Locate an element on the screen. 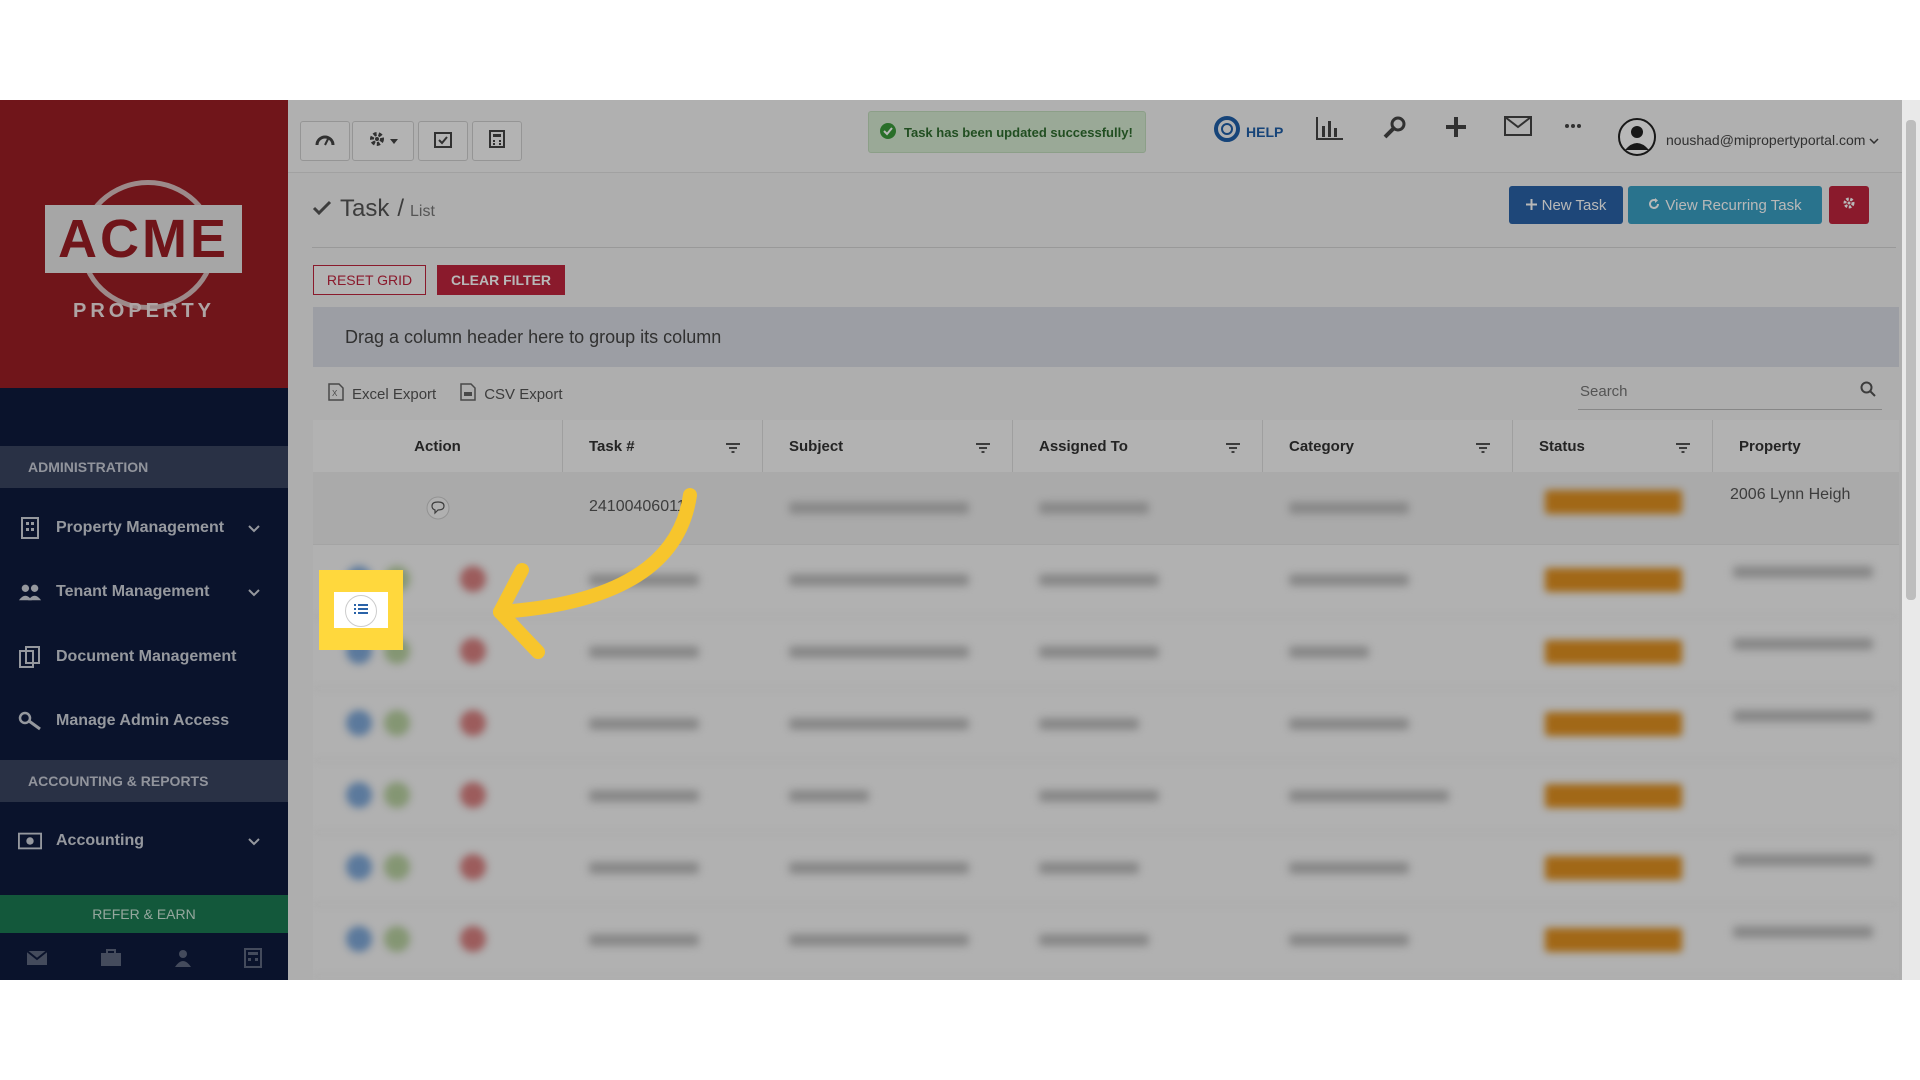 The image size is (1920, 1080). sidebar-item-property-management: Property Management is located at coordinates (144, 528).